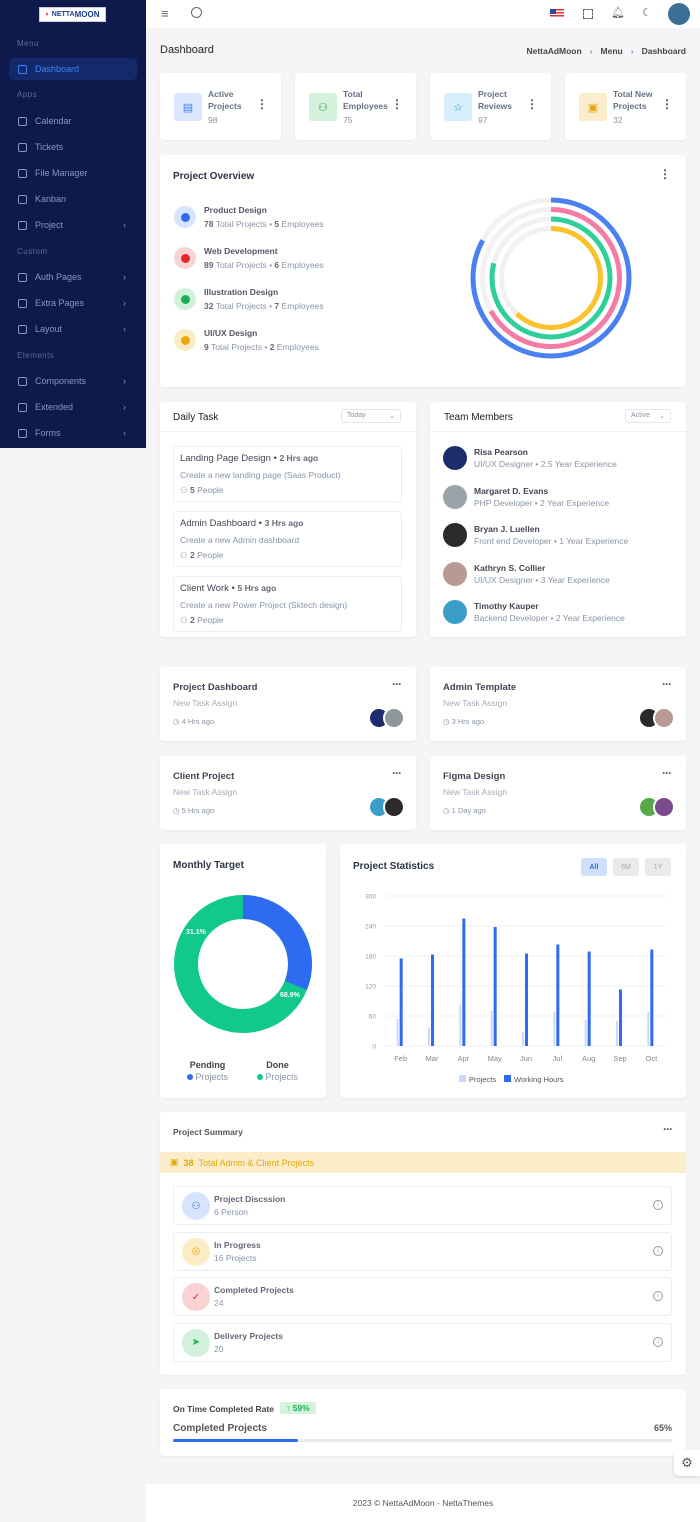  What do you see at coordinates (374, 1047) in the screenshot?
I see `y-tick-label: 0` at bounding box center [374, 1047].